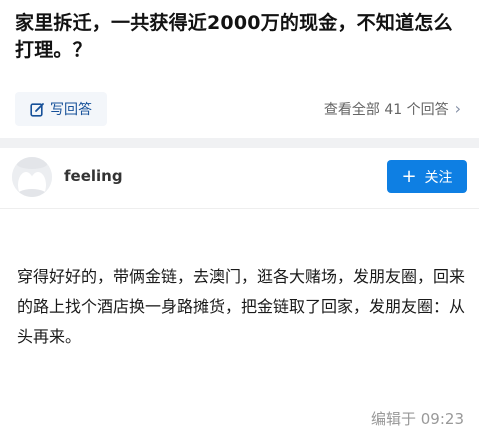 This screenshot has height=438, width=479. Describe the element at coordinates (93, 176) in the screenshot. I see `author-name: feeling` at that location.